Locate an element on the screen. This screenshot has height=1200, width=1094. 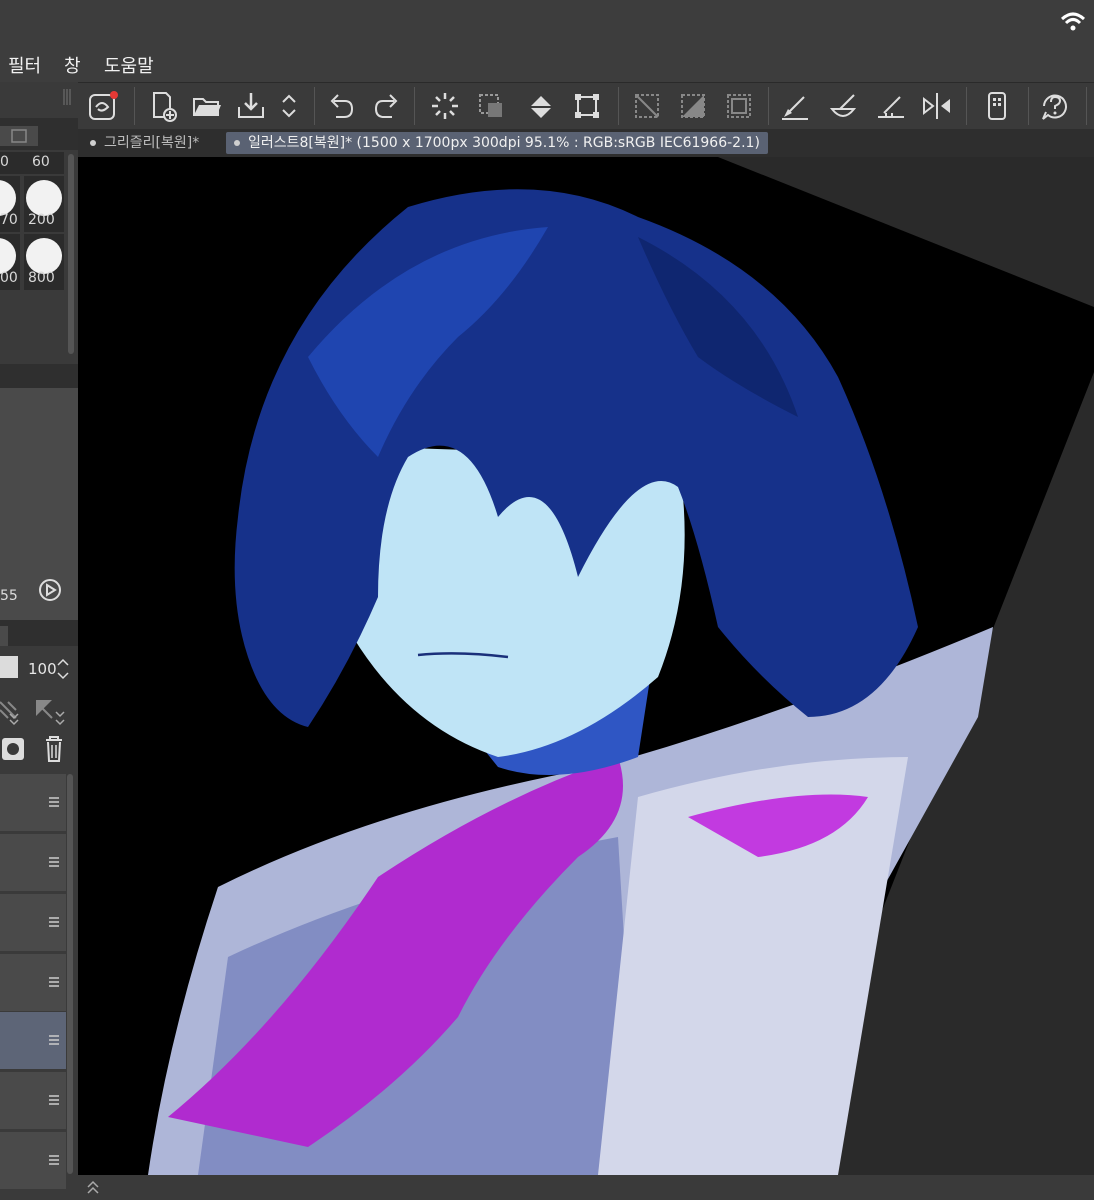
opacity-slider is located at coordinates (9, 667).